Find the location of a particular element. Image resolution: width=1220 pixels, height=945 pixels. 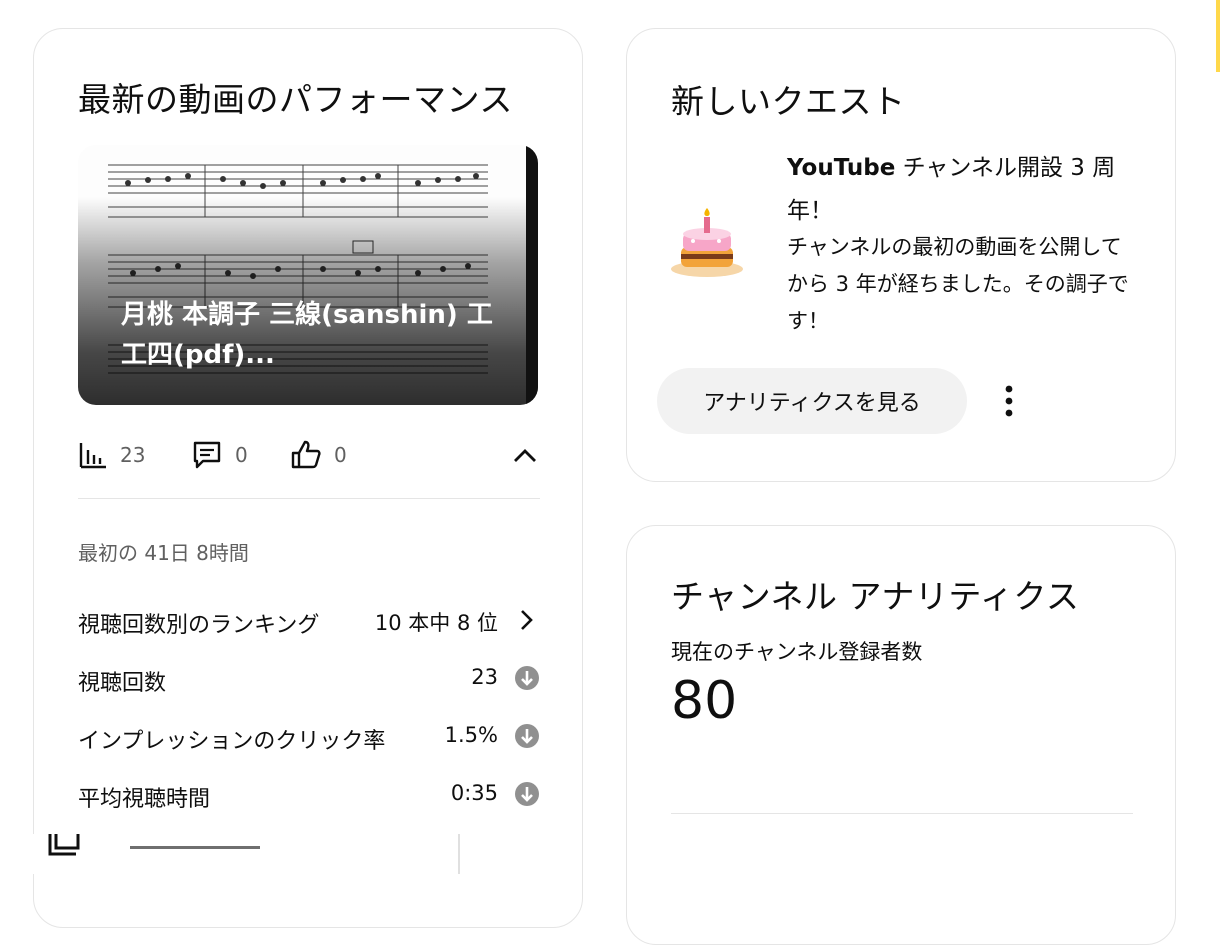

comments-stat: 0 is located at coordinates (219, 455).